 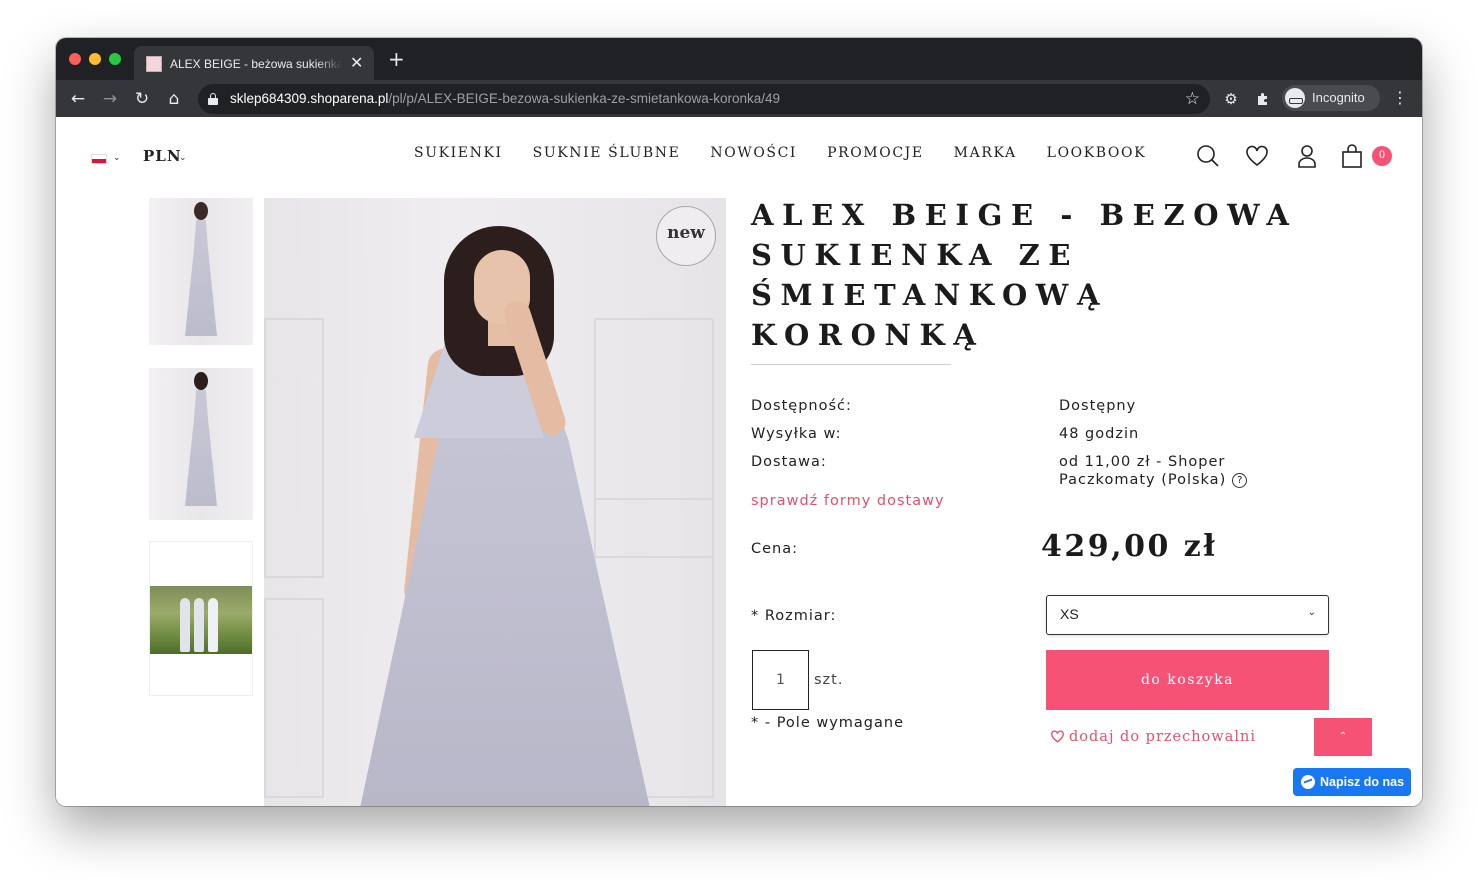 What do you see at coordinates (985, 153) in the screenshot?
I see `nav-item-marka: MARKA` at bounding box center [985, 153].